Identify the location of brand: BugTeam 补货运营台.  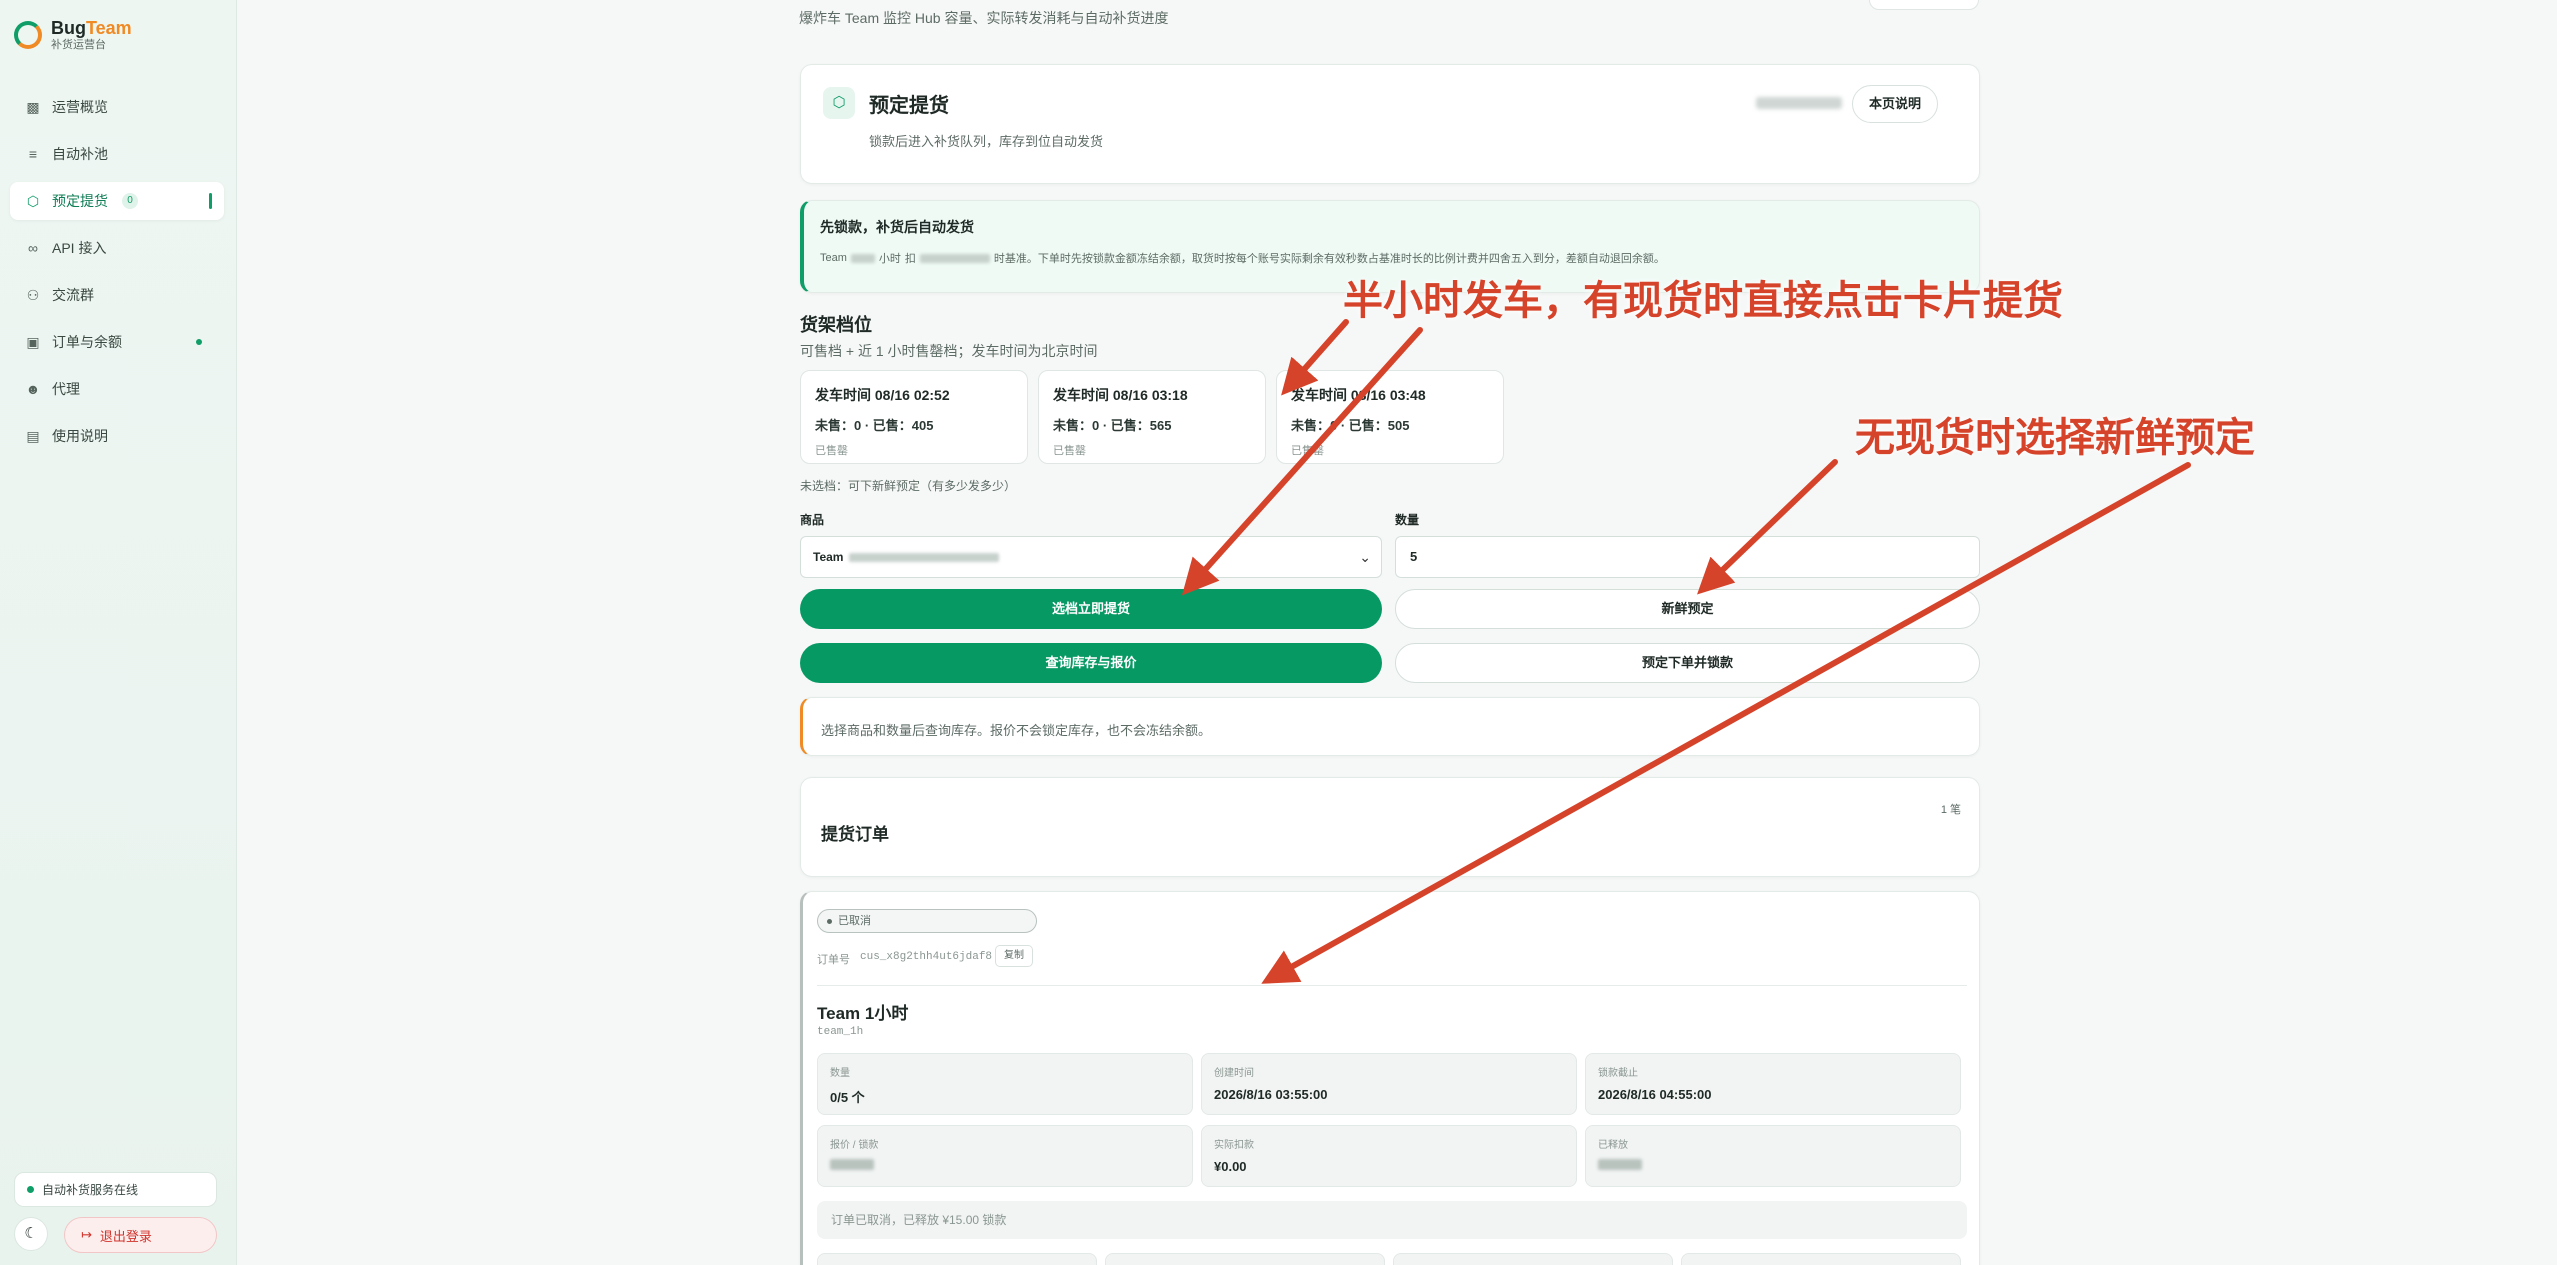
(73, 35).